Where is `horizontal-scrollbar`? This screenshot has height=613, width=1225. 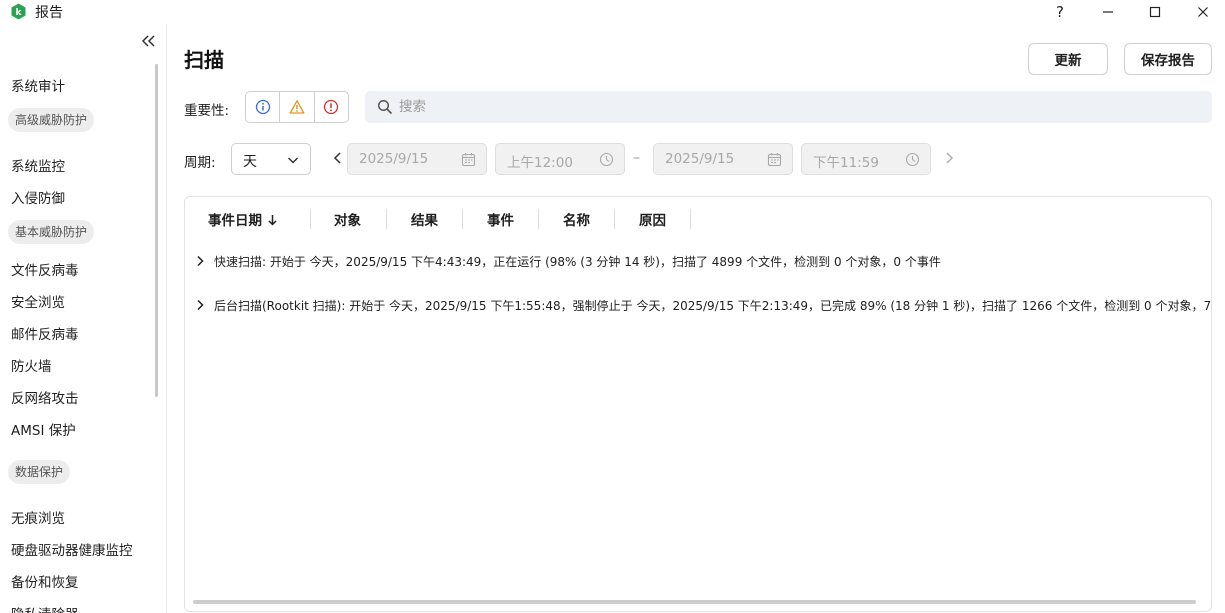
horizontal-scrollbar is located at coordinates (694, 602).